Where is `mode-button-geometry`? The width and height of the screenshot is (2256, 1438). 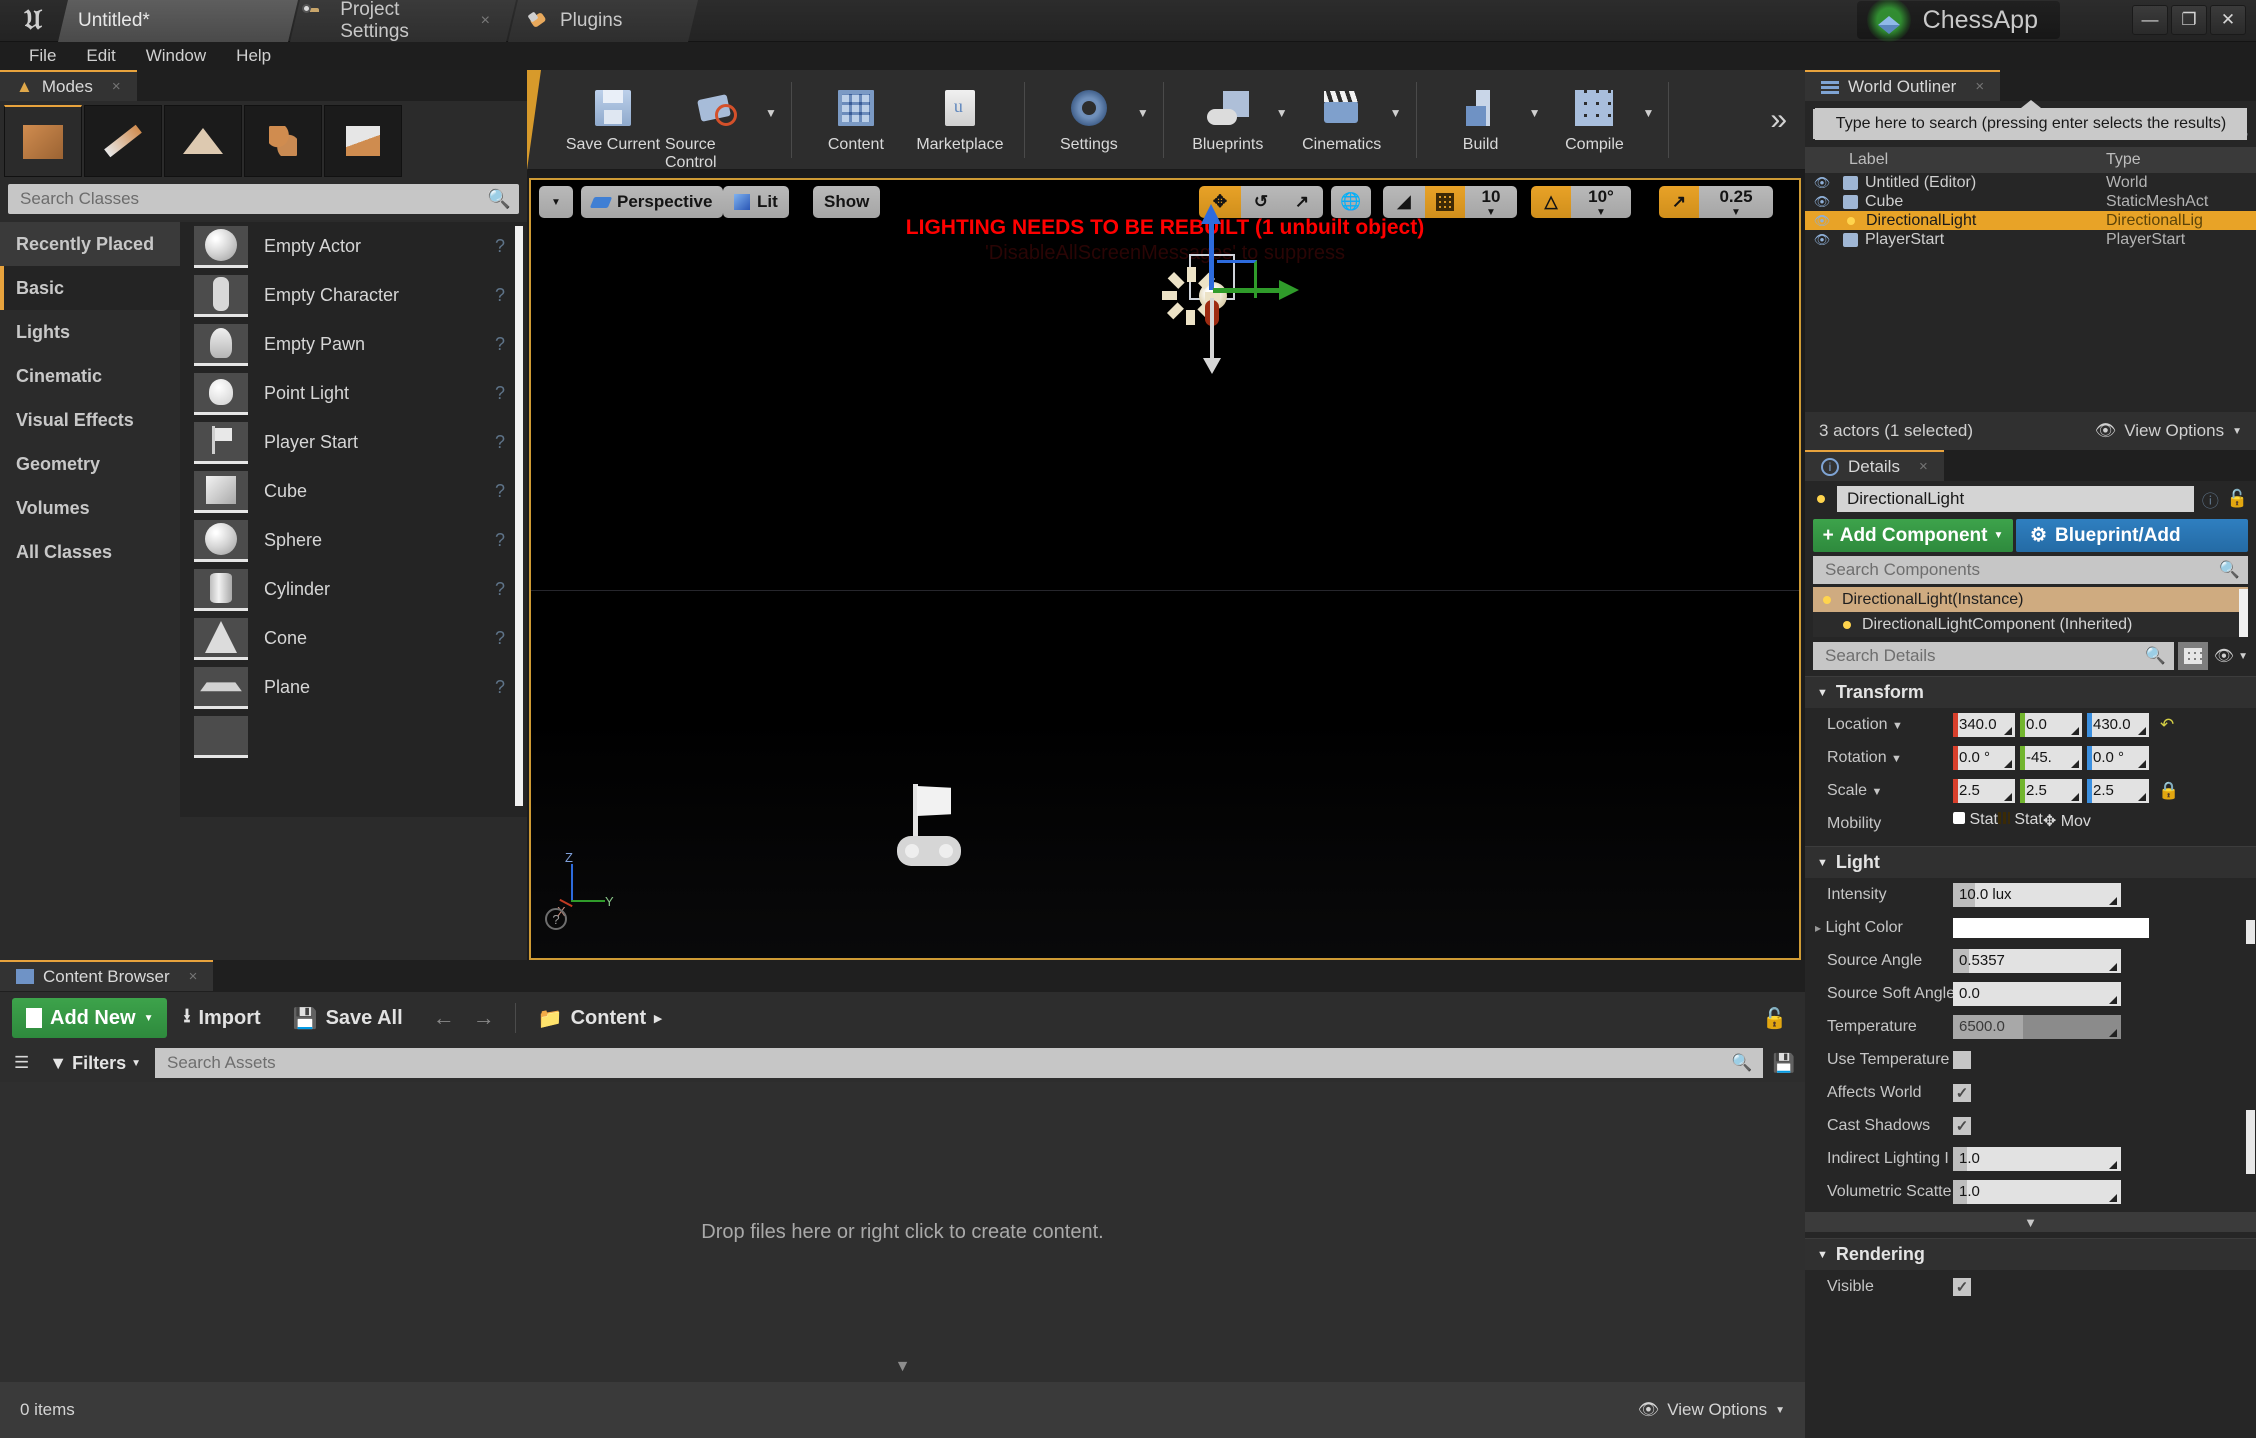 mode-button-geometry is located at coordinates (363, 141).